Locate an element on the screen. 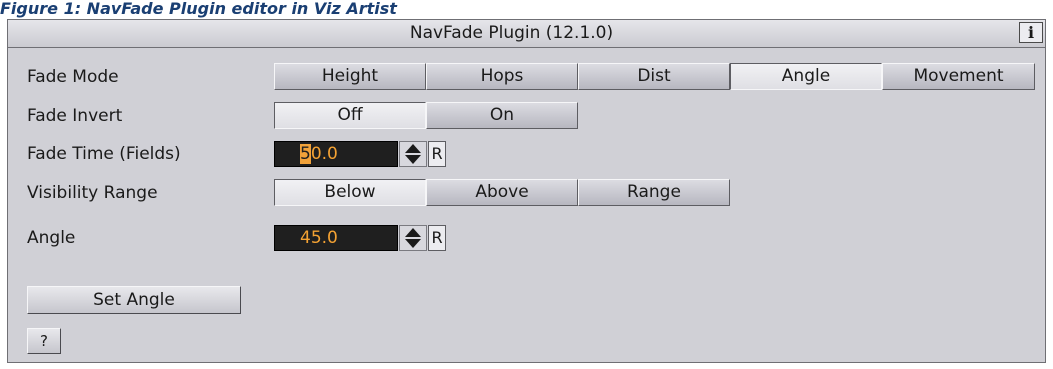  visibility-below-button: Below is located at coordinates (350, 192).